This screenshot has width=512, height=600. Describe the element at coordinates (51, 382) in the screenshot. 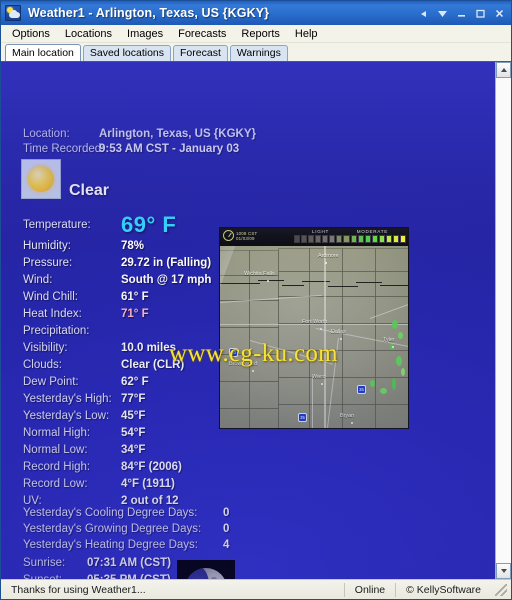

I see `detail-label: Dew Point:` at that location.